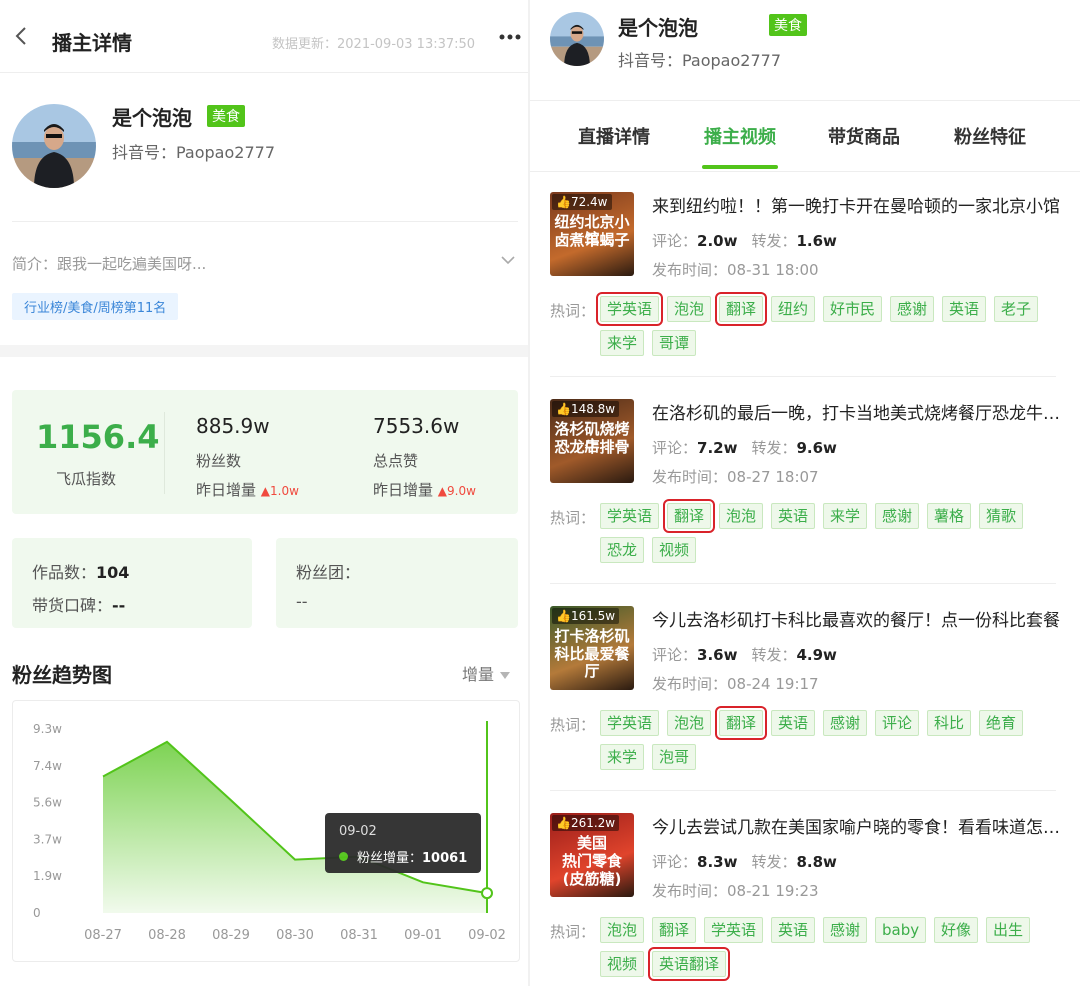 This screenshot has height=986, width=1080. What do you see at coordinates (674, 343) in the screenshot?
I see `hot-word-tag: 哥谭` at bounding box center [674, 343].